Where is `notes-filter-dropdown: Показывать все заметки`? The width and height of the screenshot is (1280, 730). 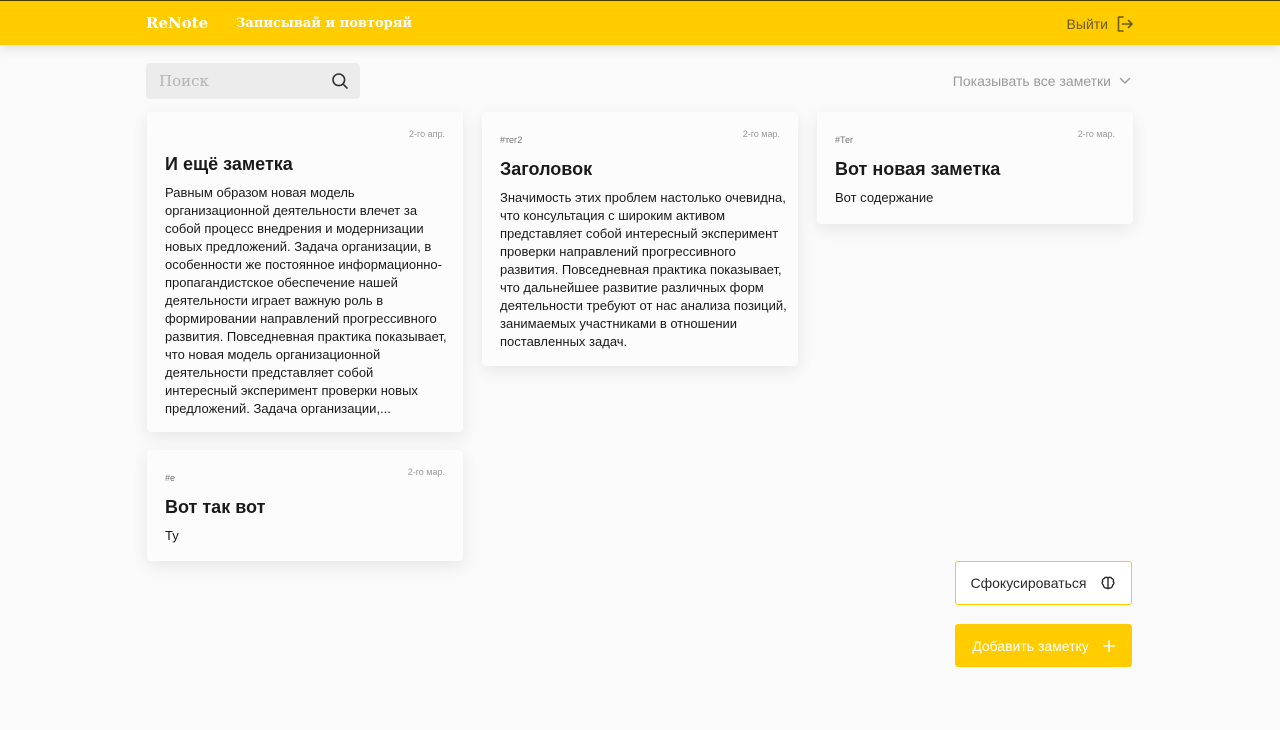 notes-filter-dropdown: Показывать все заметки is located at coordinates (1042, 81).